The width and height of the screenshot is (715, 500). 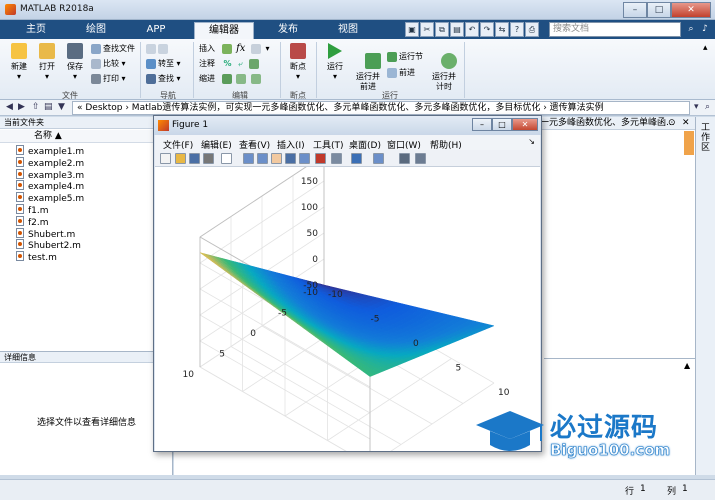 I want to click on compare-button: 比较 ▾, so click(x=108, y=63).